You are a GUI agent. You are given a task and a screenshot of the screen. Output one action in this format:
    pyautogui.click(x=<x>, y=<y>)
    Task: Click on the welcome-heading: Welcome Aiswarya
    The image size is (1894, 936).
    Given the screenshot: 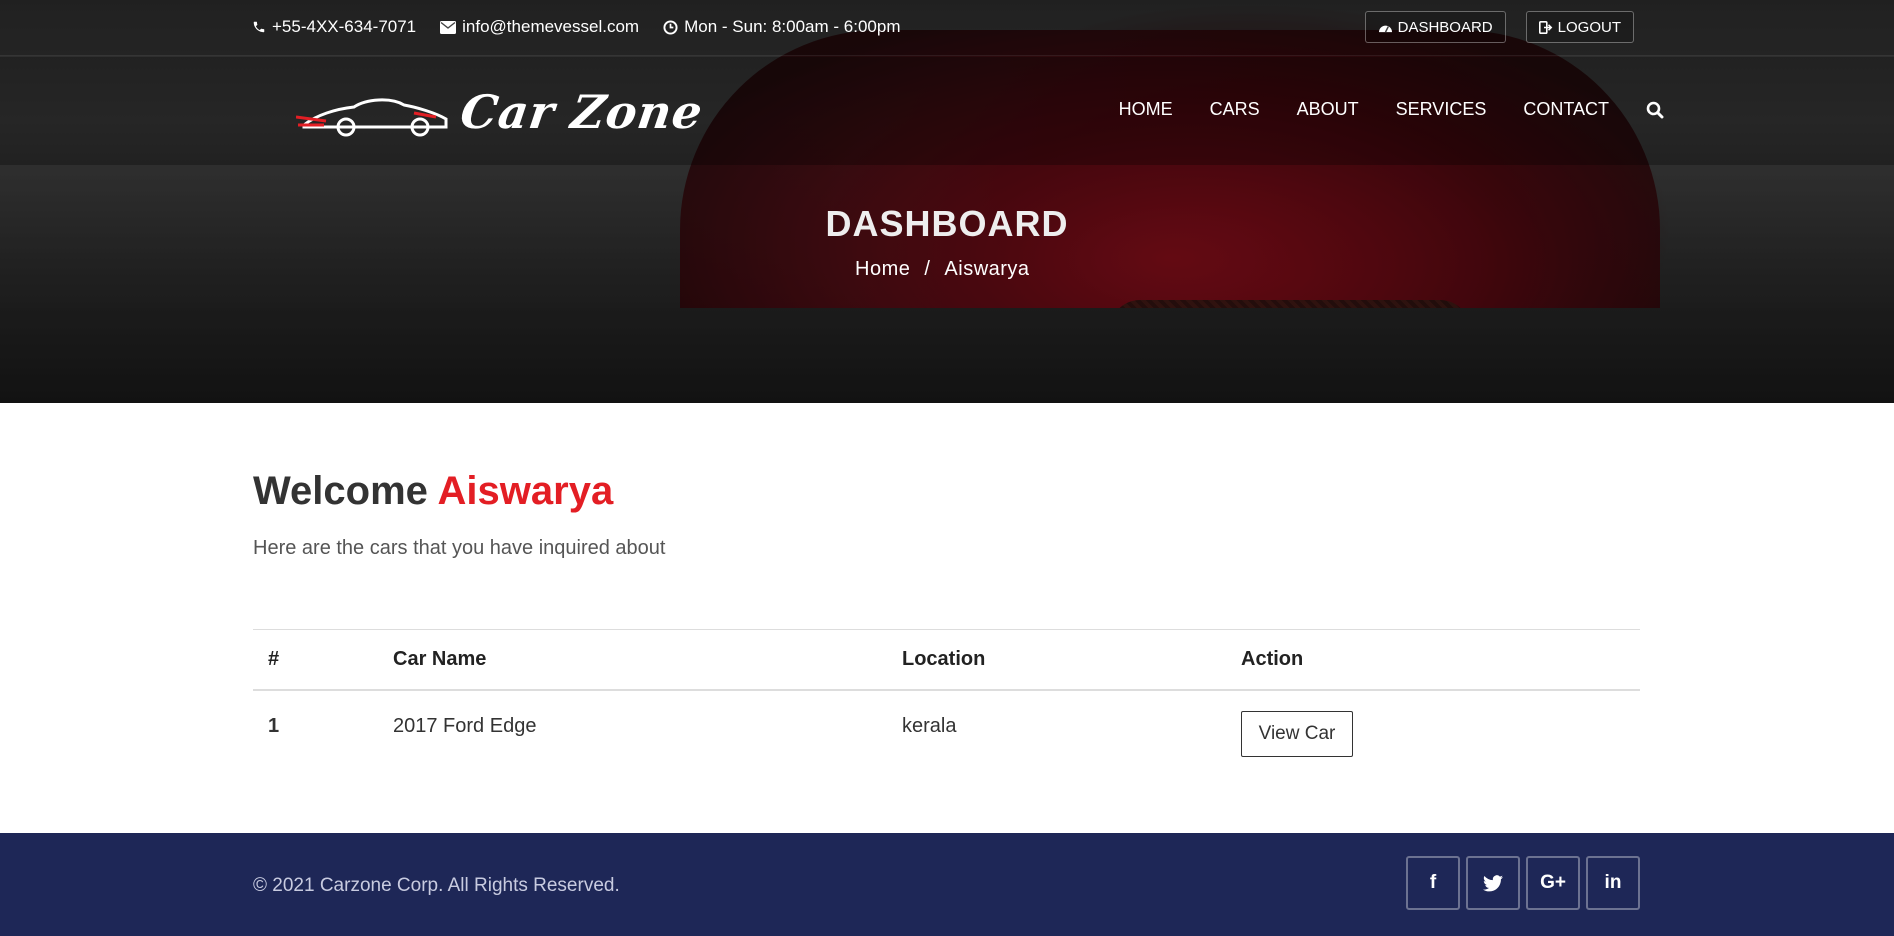 What is the action you would take?
    pyautogui.click(x=433, y=491)
    